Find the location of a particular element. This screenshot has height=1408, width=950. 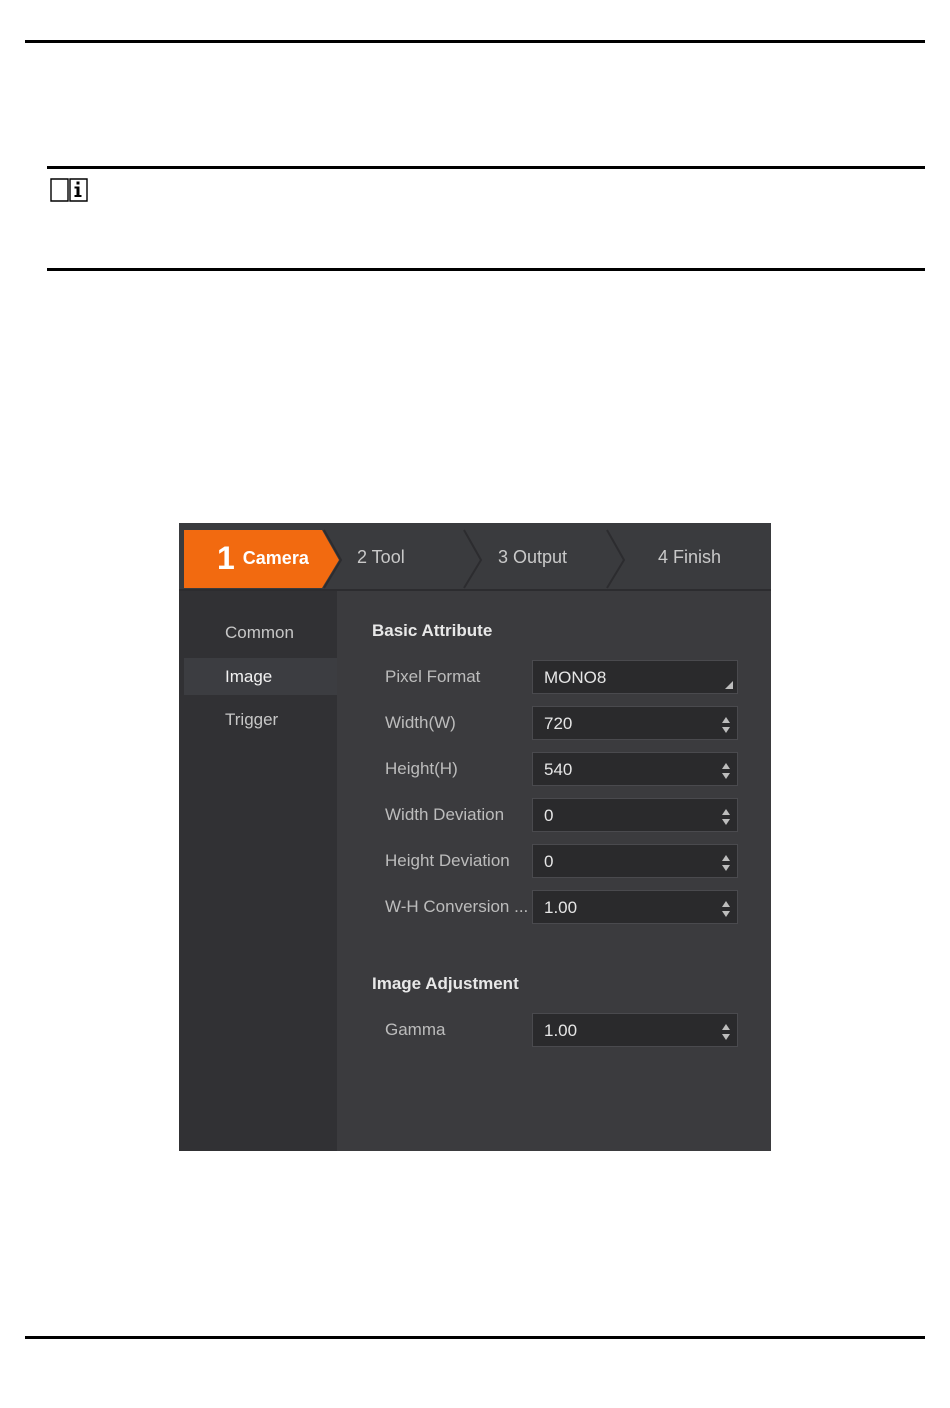

step-tool: 2 Tool is located at coordinates (381, 557).